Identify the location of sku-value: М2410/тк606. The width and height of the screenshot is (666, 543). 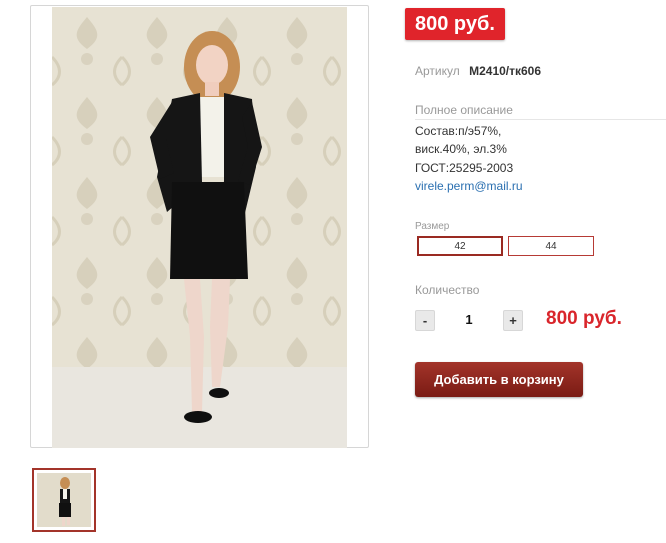
(505, 71).